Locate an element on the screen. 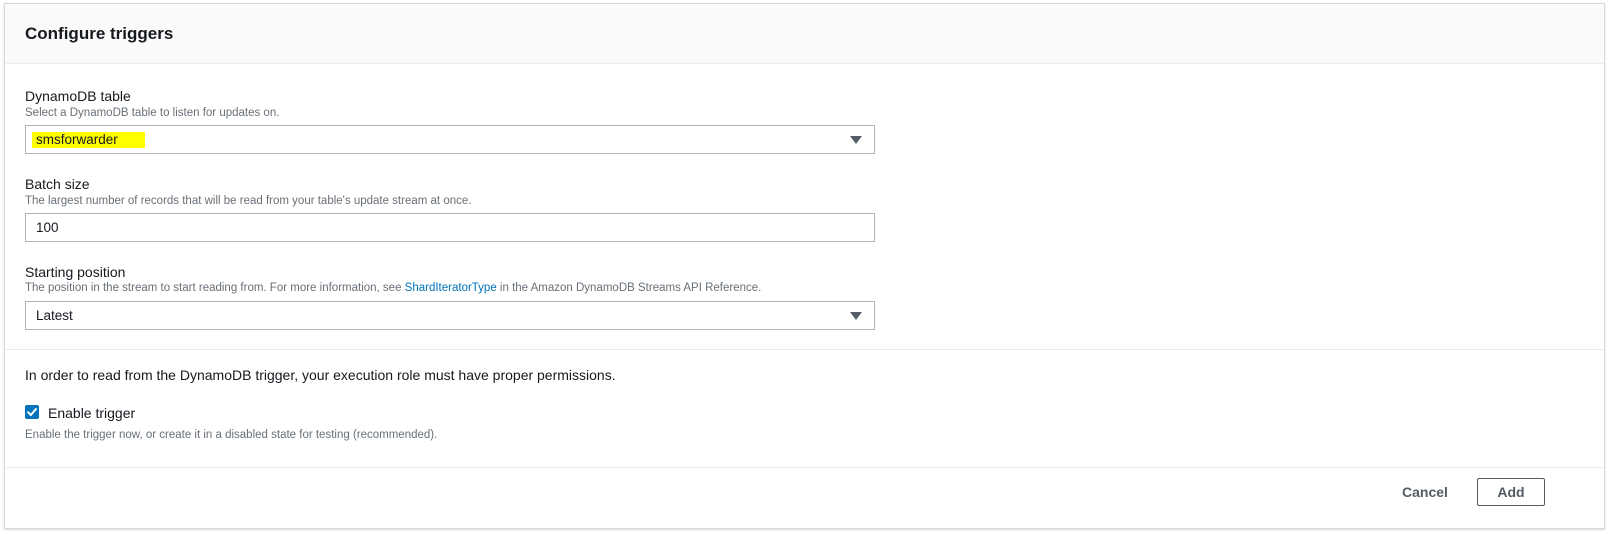 This screenshot has width=1609, height=534. footer-divider is located at coordinates (804, 467).